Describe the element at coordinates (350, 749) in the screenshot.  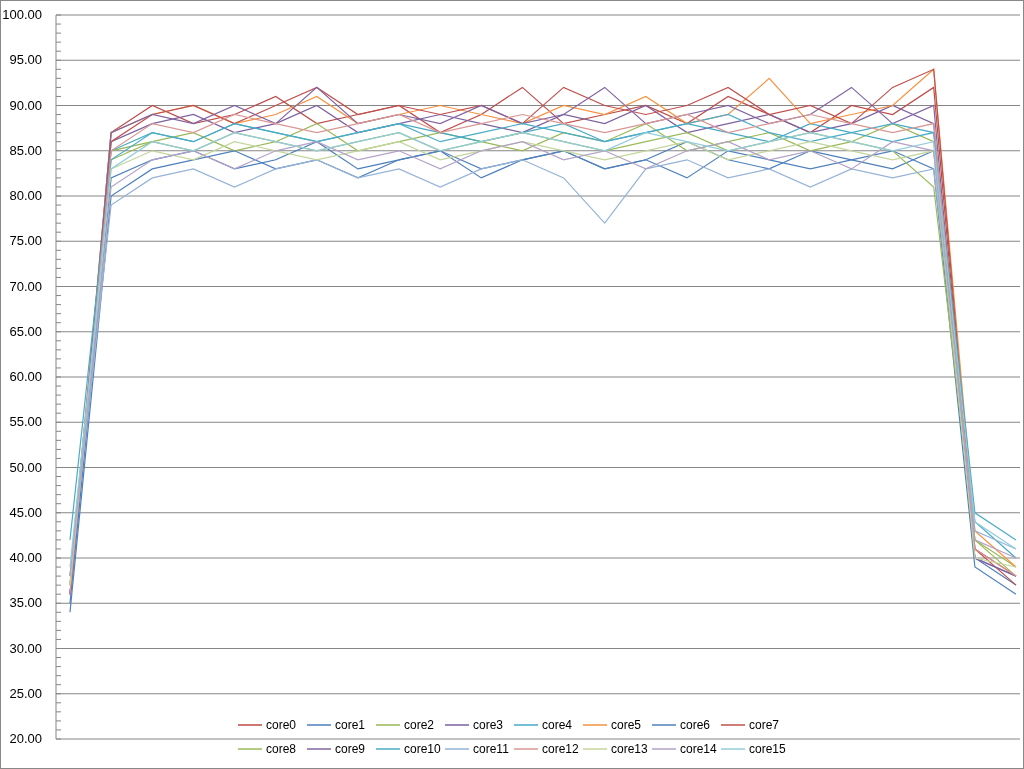
I see `legend-label: core9` at that location.